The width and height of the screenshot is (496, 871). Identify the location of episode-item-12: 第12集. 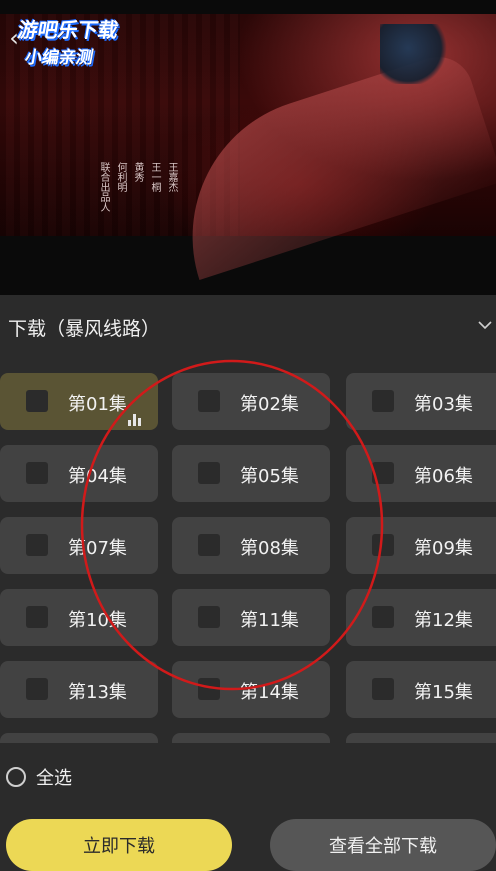
(421, 617).